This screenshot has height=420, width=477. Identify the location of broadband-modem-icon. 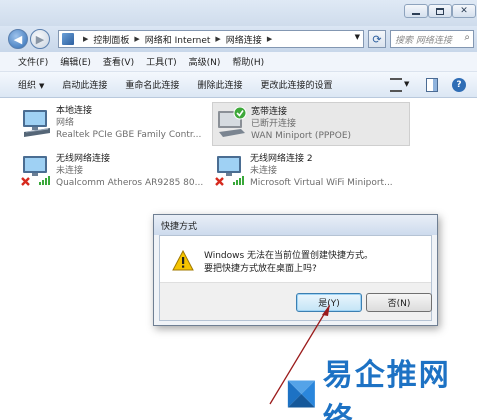
(232, 122).